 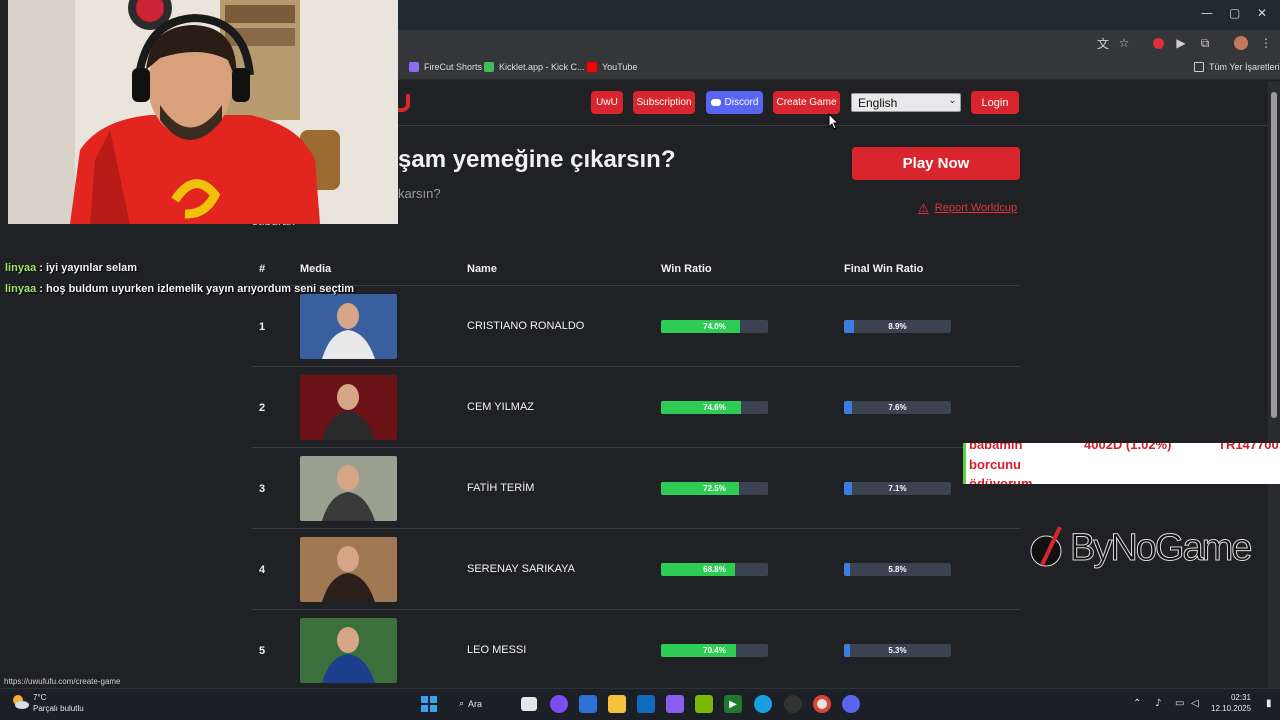 I want to click on col-name-header: Name, so click(x=482, y=269).